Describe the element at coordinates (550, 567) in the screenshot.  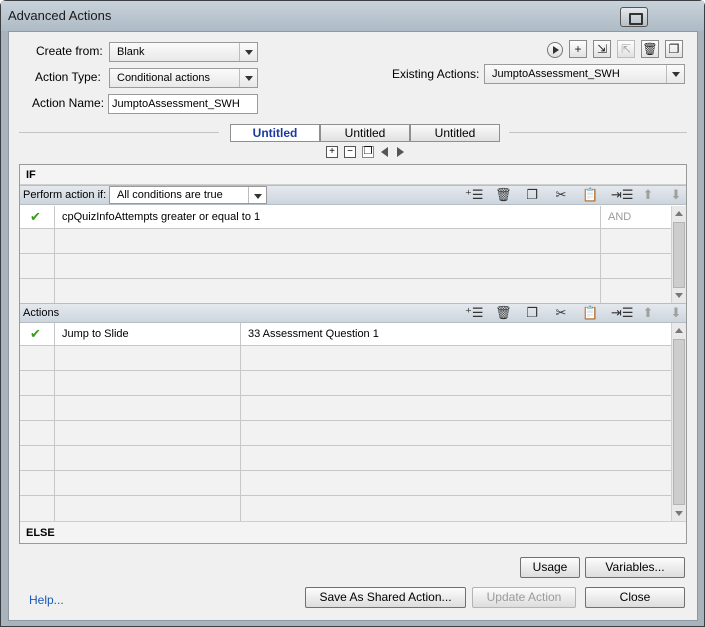
I see `usage-button: Usage` at that location.